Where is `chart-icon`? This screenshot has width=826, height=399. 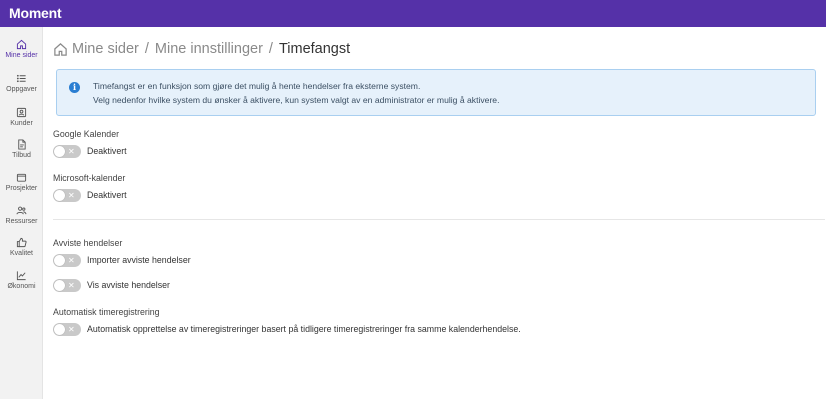
chart-icon is located at coordinates (21, 276).